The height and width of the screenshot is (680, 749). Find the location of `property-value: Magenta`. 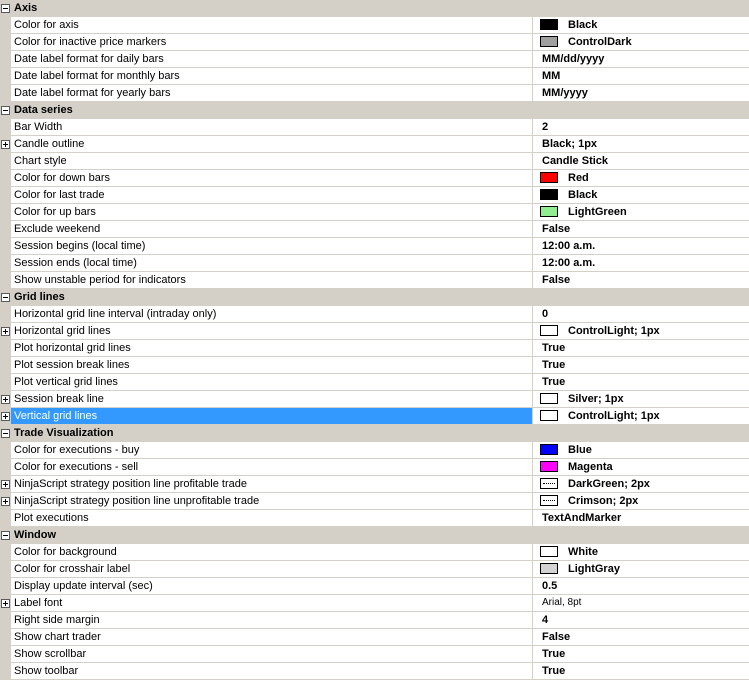

property-value: Magenta is located at coordinates (643, 467).